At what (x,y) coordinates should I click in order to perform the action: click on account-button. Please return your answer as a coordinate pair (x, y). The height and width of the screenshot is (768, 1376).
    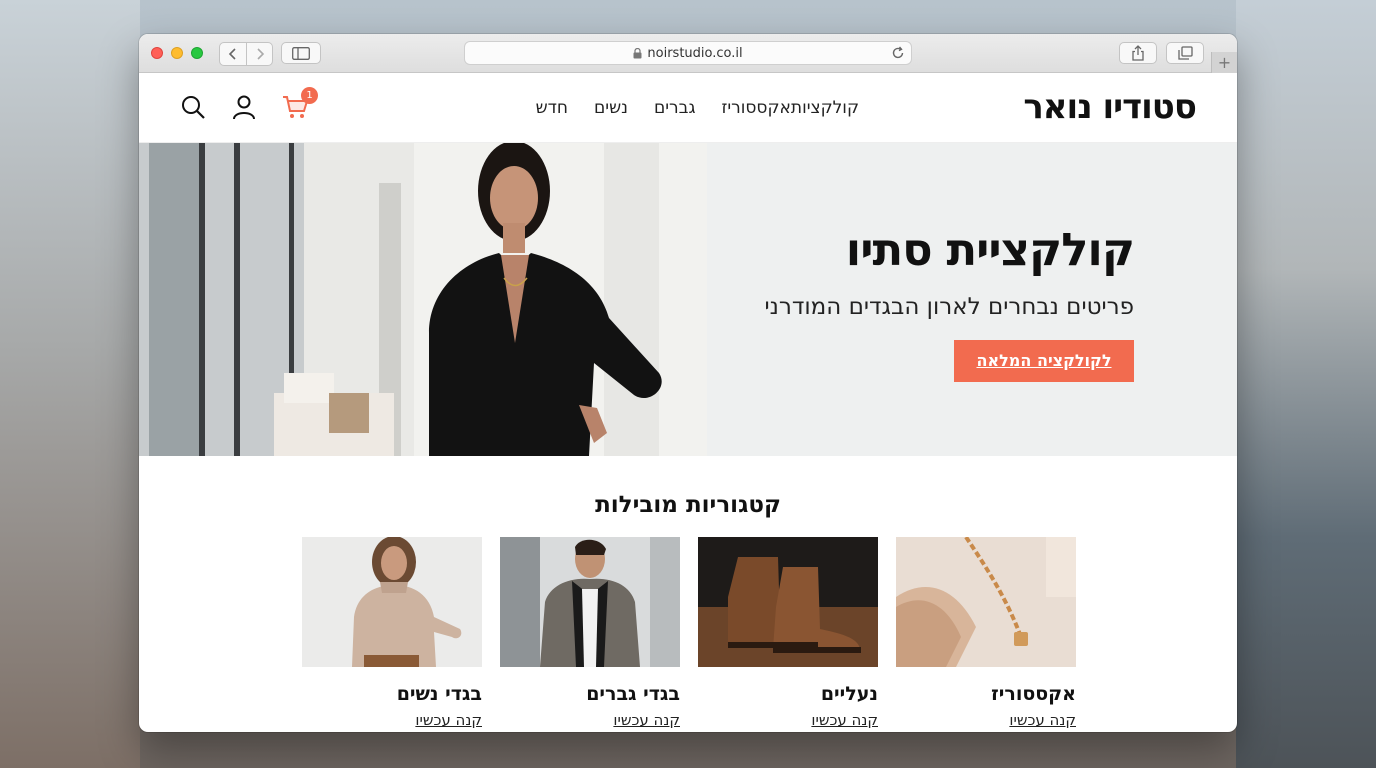
    Looking at the image, I should click on (244, 107).